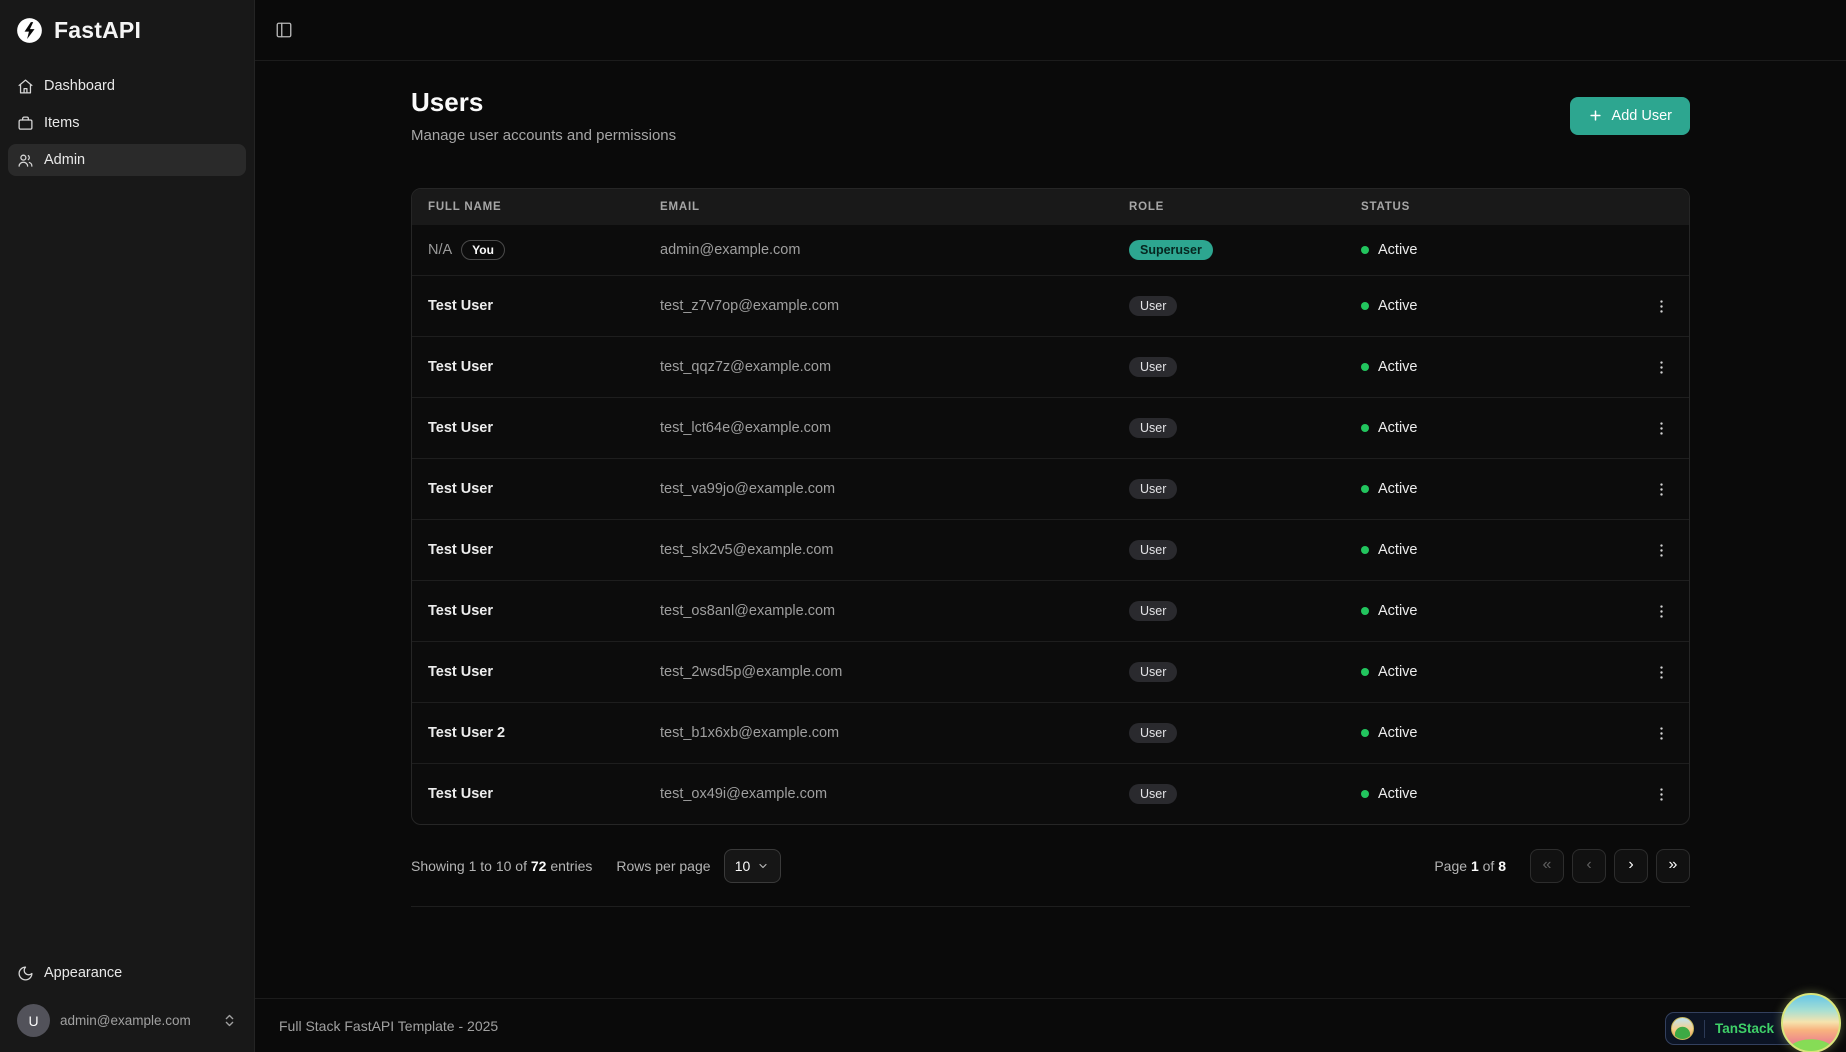 This screenshot has height=1052, width=1846. I want to click on sidebar-item-dashboard: Dashboard, so click(127, 86).